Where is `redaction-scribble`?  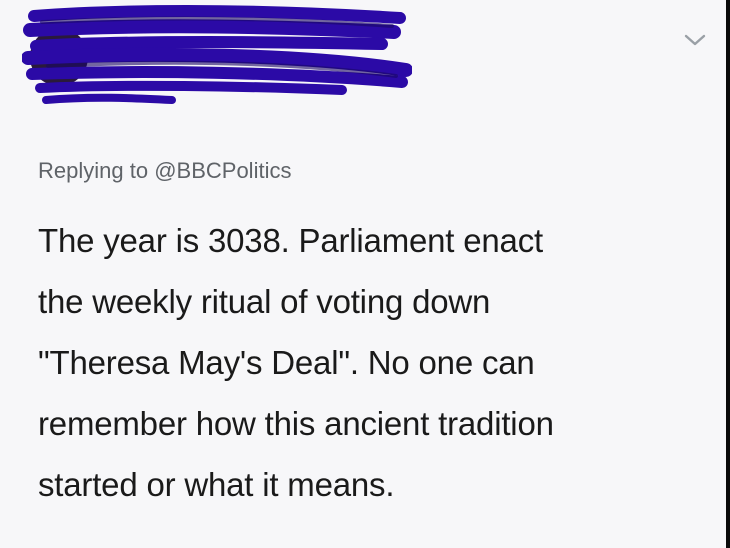 redaction-scribble is located at coordinates (217, 54).